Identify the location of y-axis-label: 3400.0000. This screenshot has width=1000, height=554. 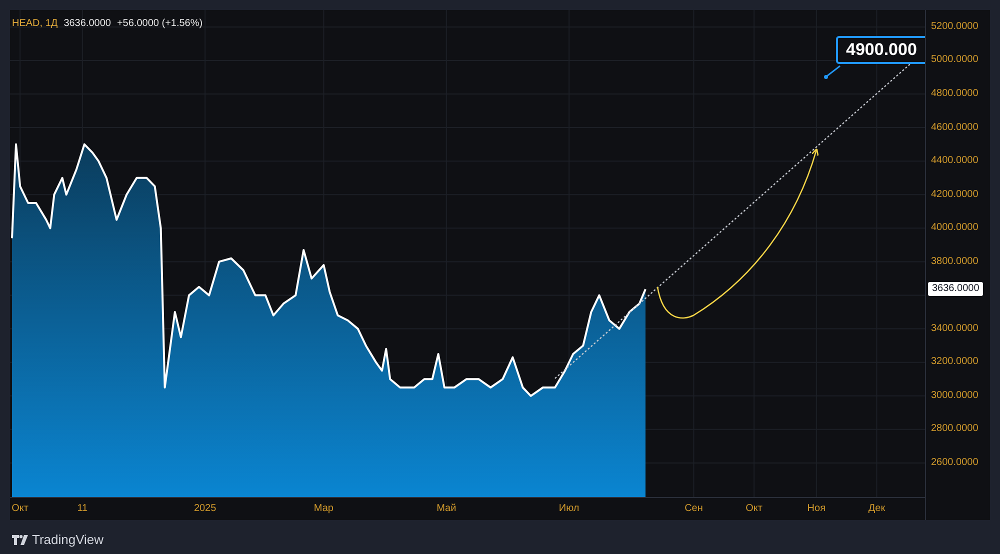
(954, 328).